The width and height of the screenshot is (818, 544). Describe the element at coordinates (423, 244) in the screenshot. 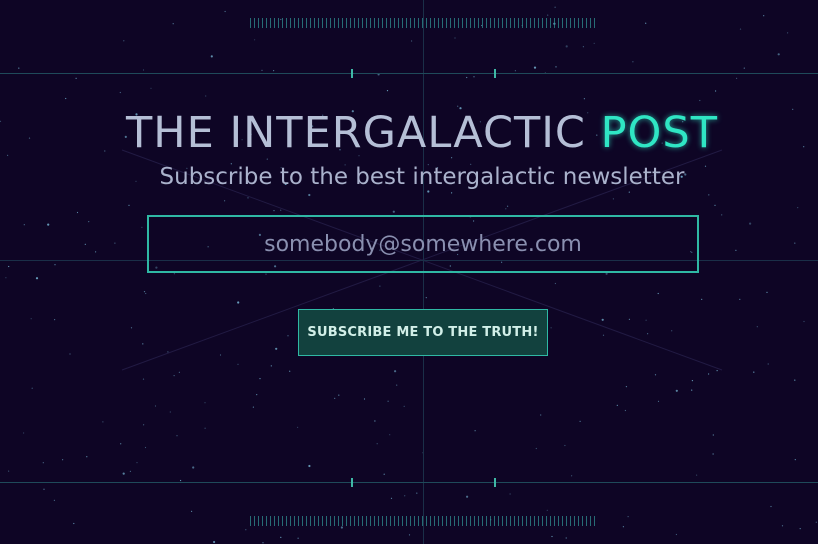

I see `email-field` at that location.